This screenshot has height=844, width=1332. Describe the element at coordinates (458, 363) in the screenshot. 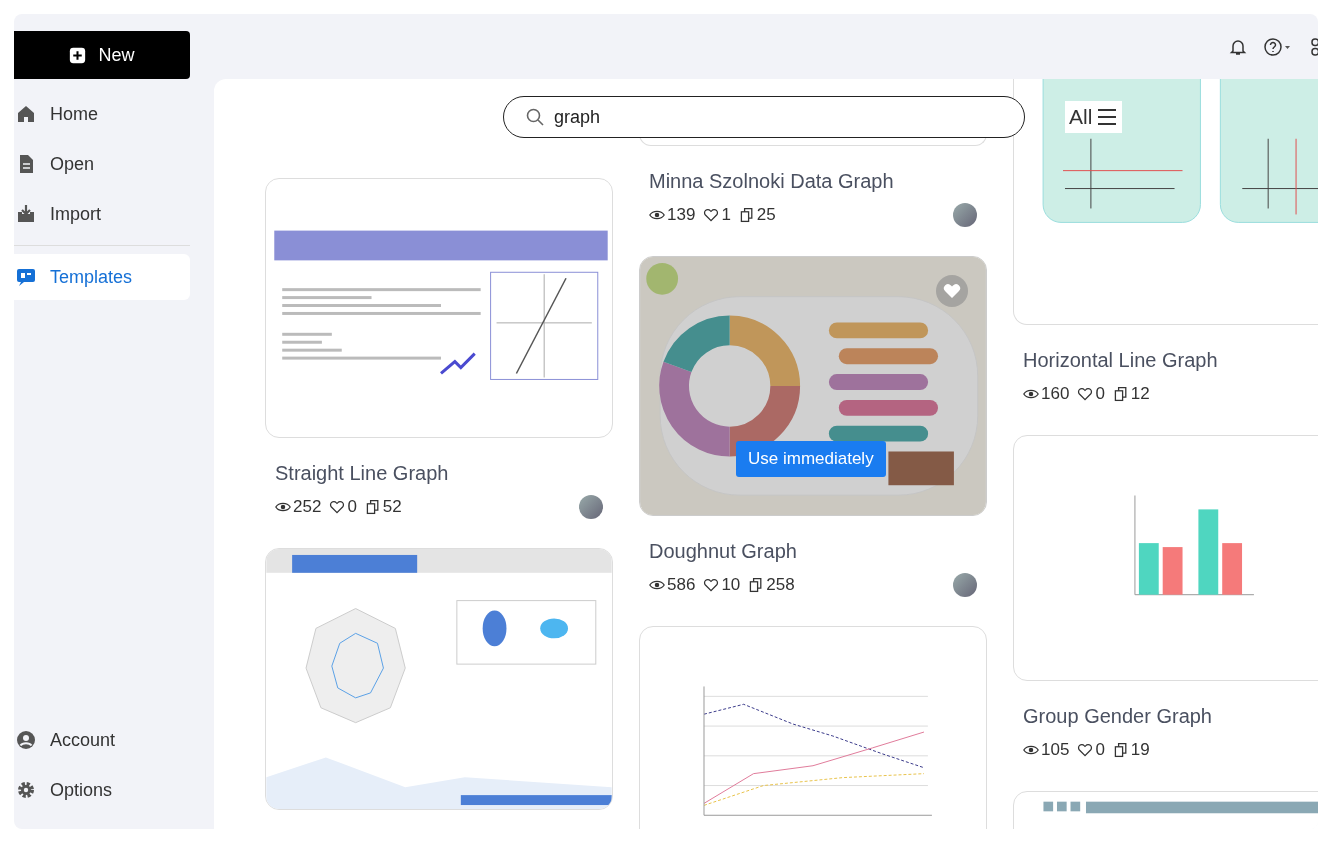

I see `trend-icon` at that location.